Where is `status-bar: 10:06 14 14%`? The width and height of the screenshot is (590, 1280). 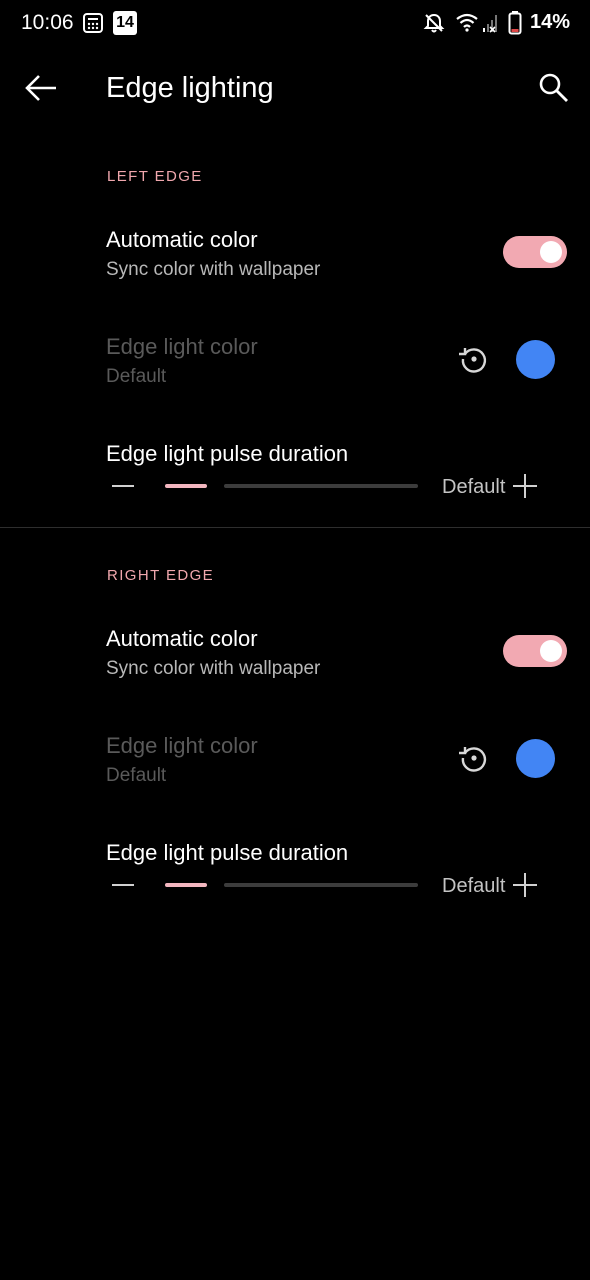 status-bar: 10:06 14 14% is located at coordinates (295, 23).